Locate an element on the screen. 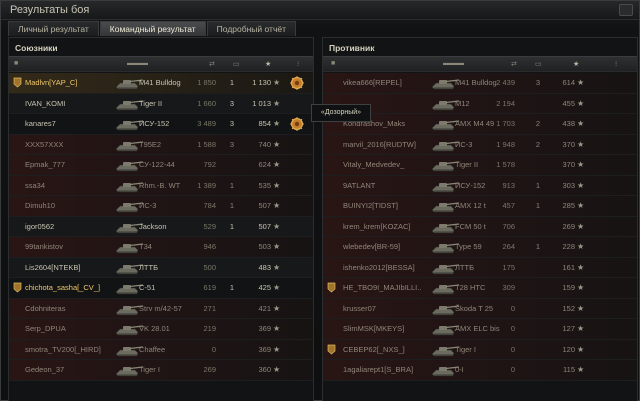 This screenshot has width=640, height=401. player-row: IVAN_KOMI Tiger II 1 660 3 1 013 ★ is located at coordinates (161, 104).